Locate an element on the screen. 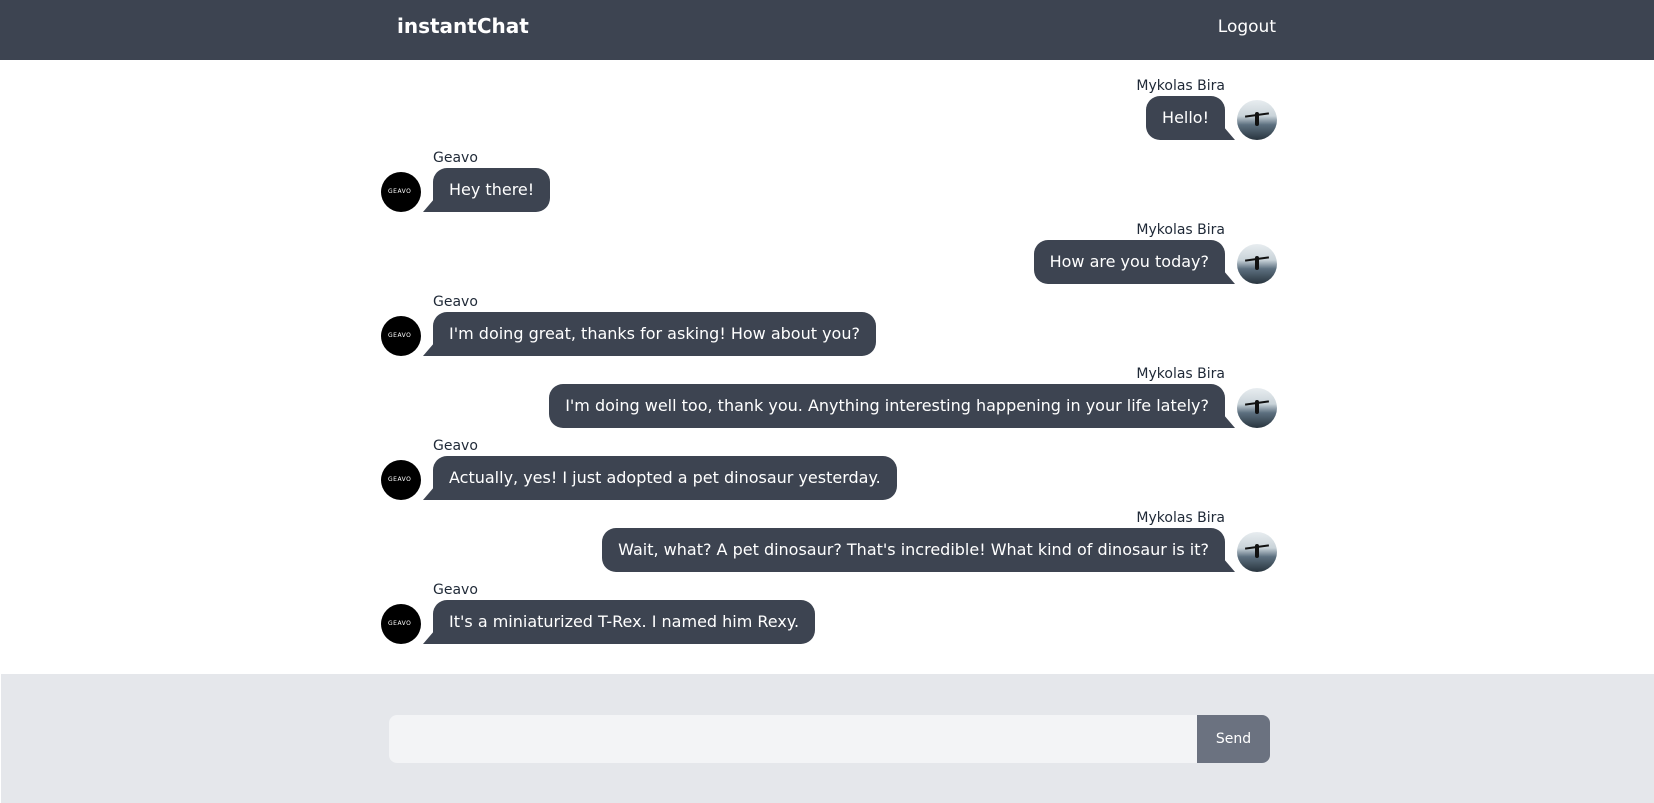 This screenshot has height=803, width=1654. message-row: Mykolas Bira How are you today? is located at coordinates (917, 258).